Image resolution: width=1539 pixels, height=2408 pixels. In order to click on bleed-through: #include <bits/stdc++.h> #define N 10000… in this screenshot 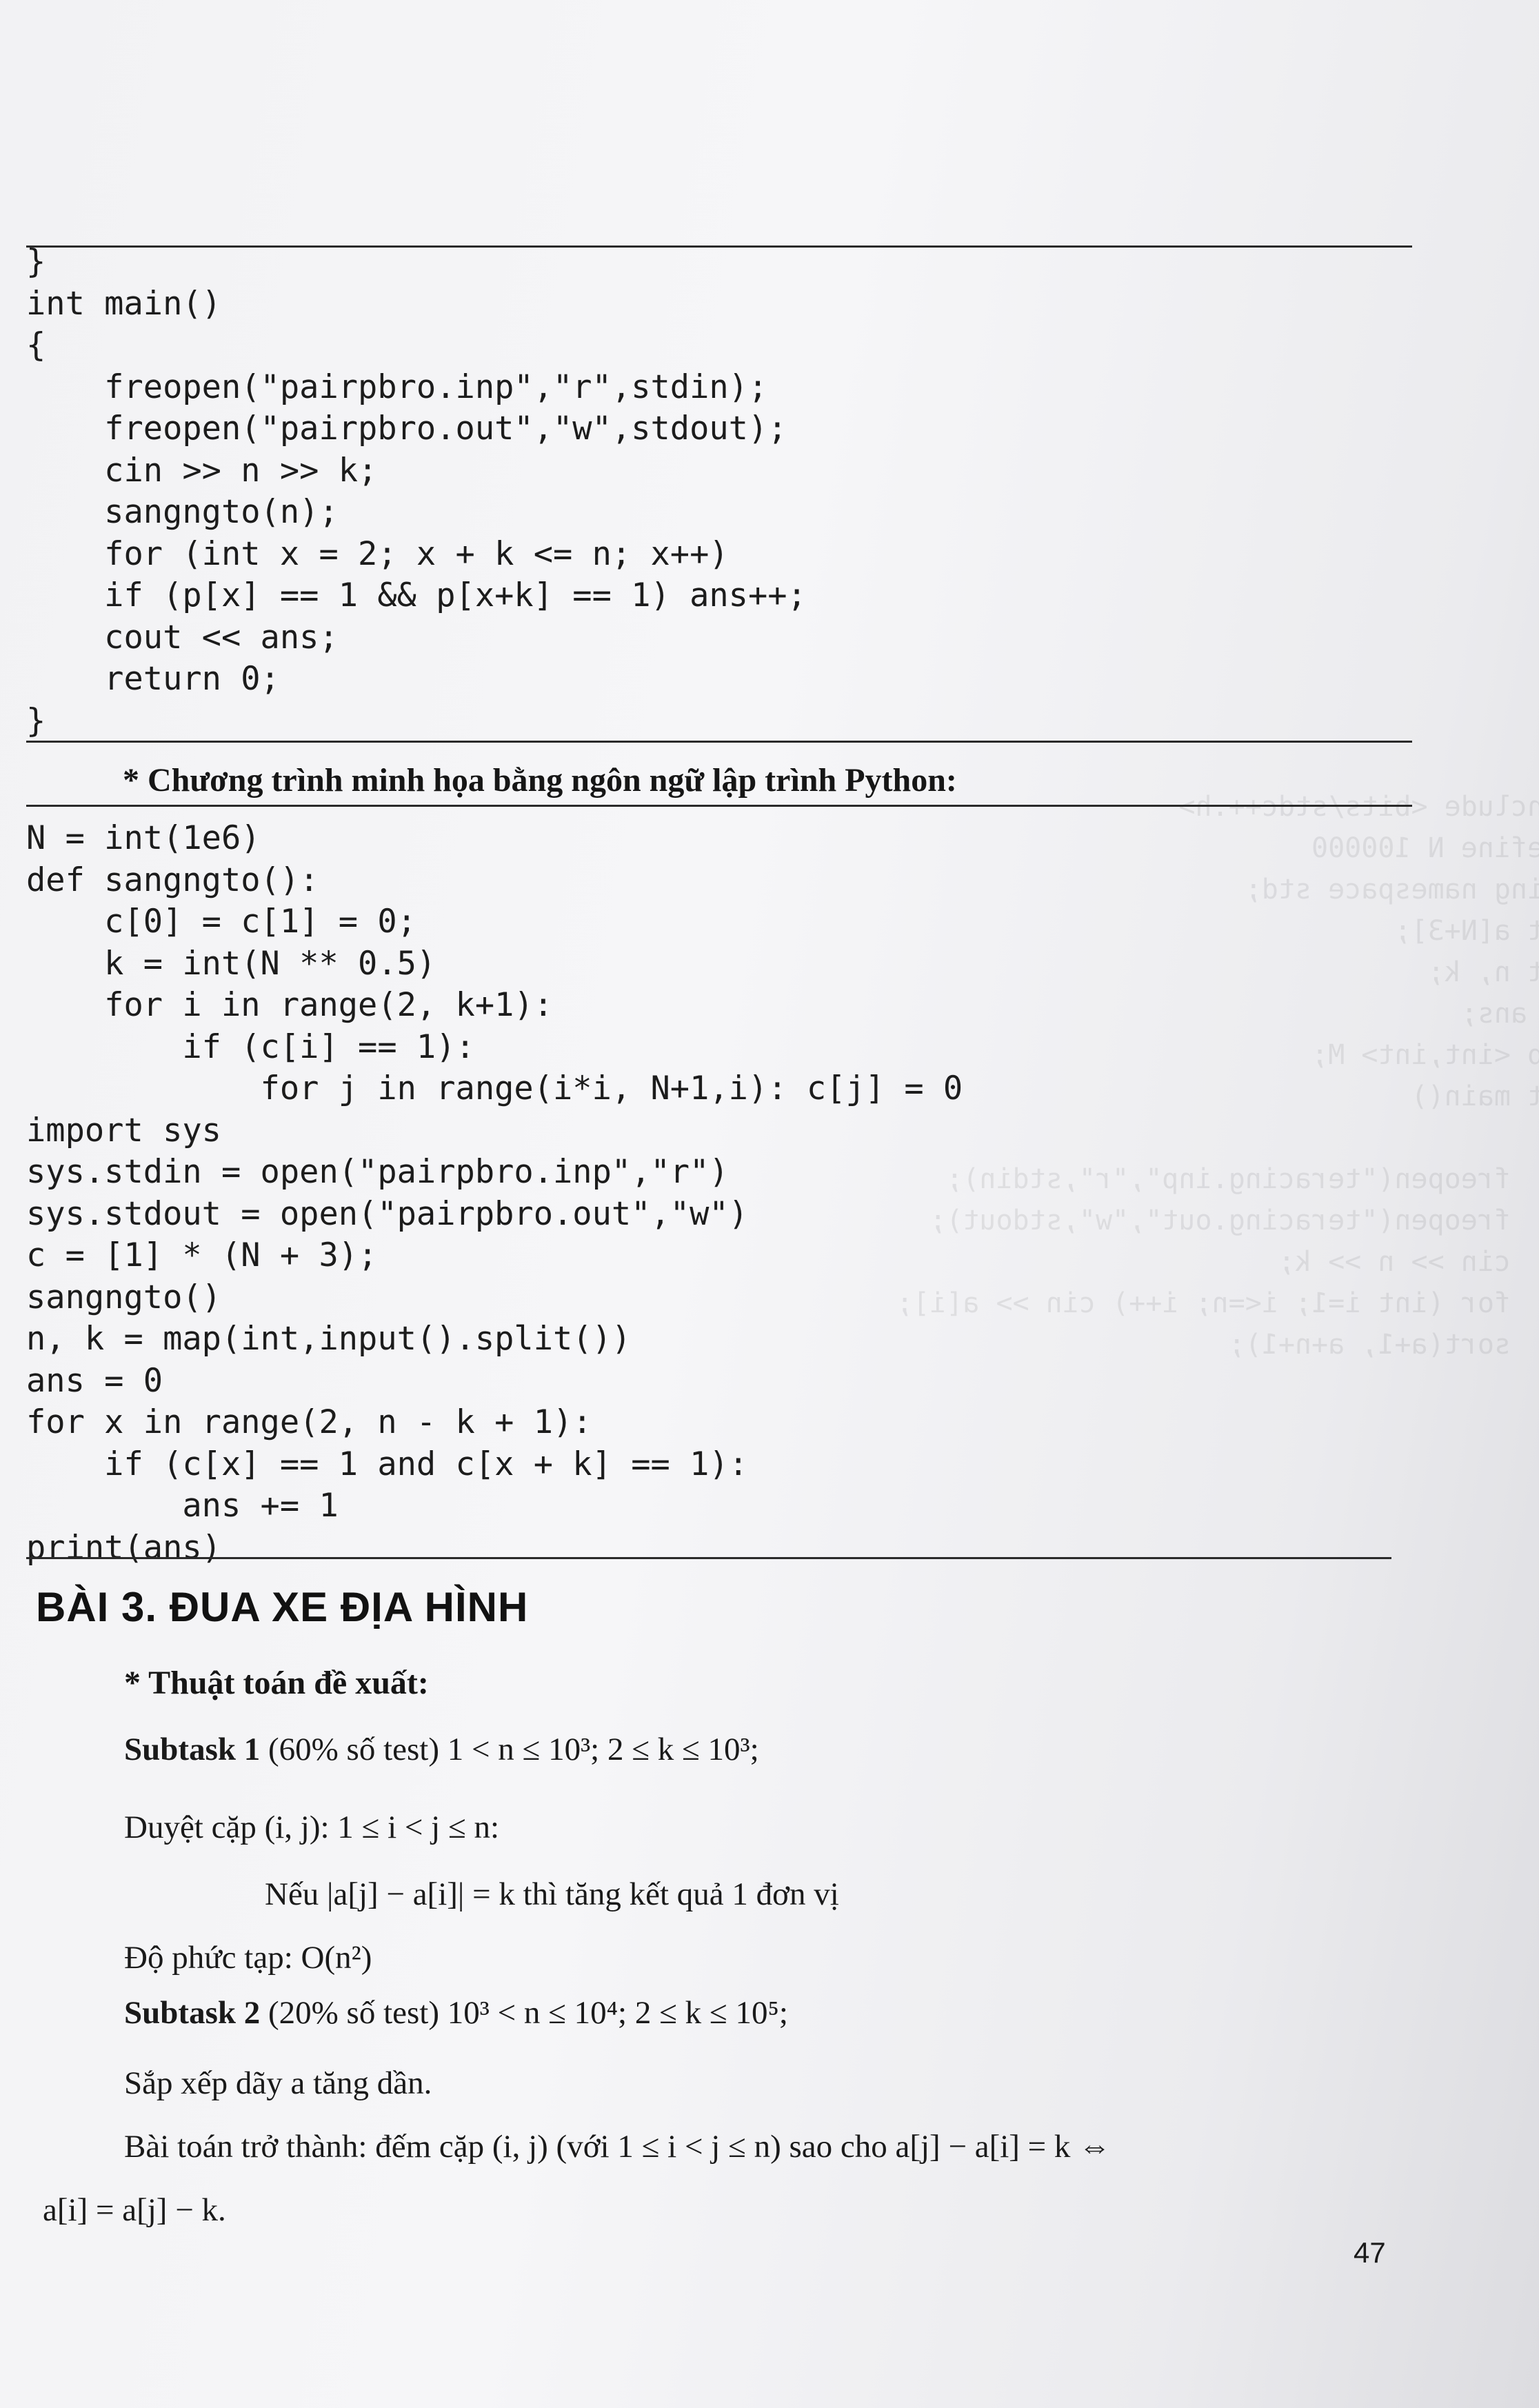, I will do `click(1217, 1076)`.